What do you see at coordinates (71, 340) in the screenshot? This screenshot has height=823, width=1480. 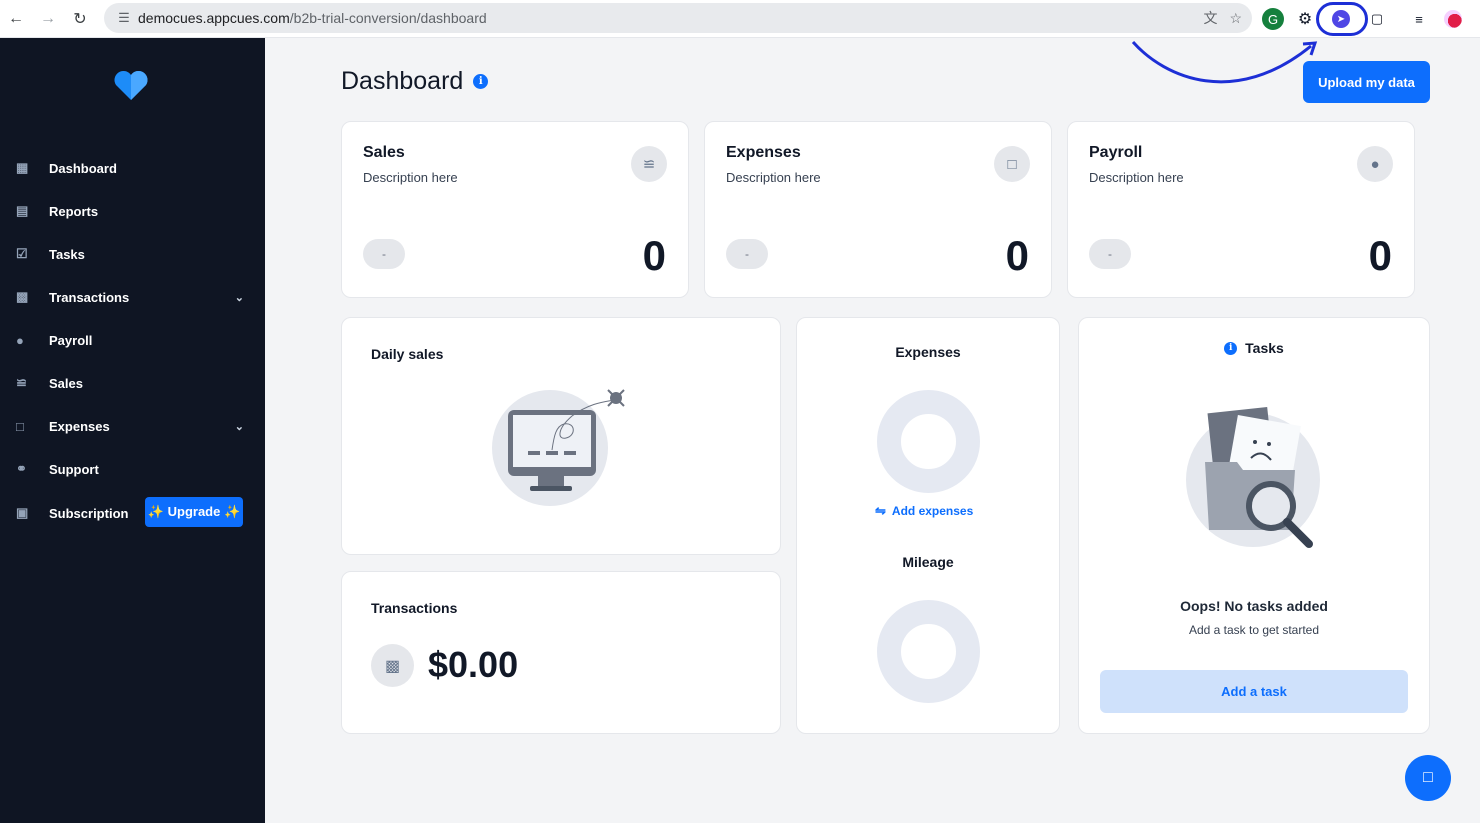 I see `sidebar-item-label: Payroll` at bounding box center [71, 340].